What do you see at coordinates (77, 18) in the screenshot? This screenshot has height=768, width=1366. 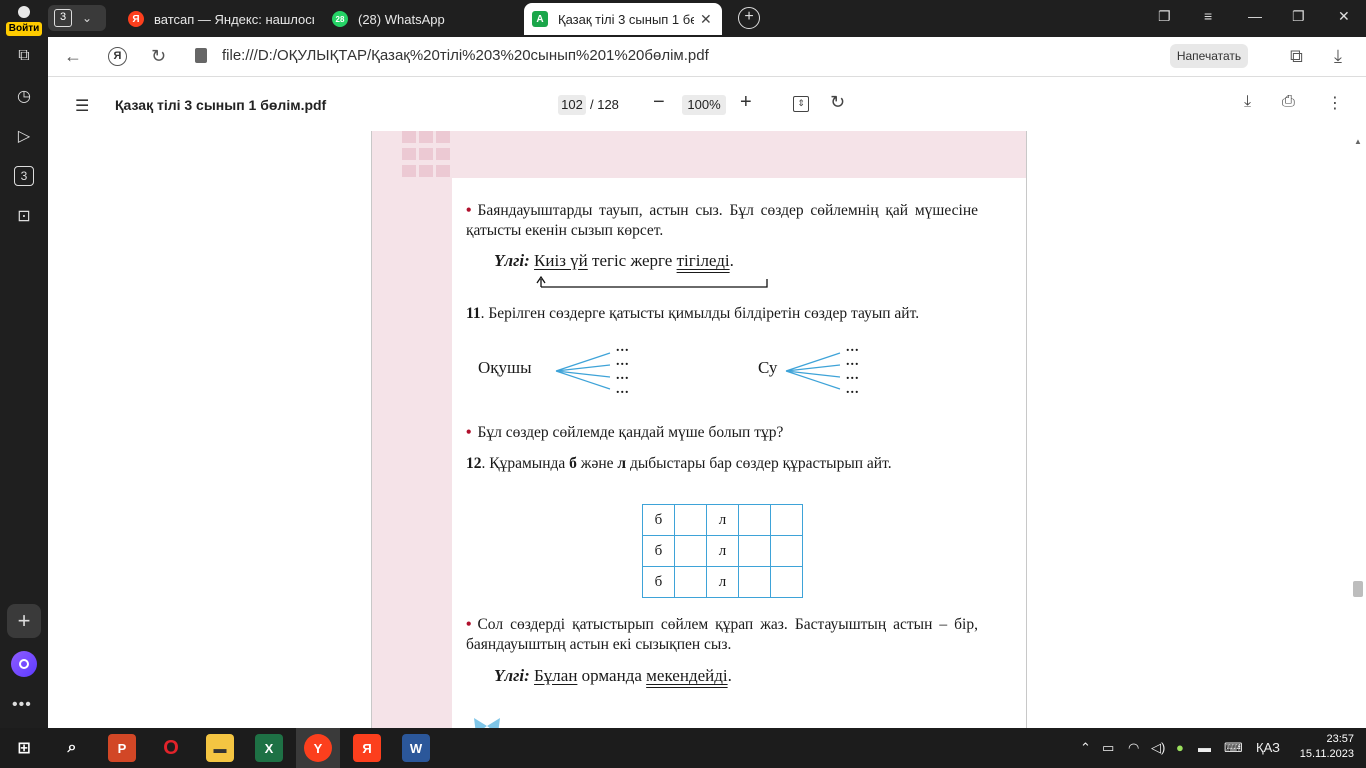 I see `tab-group-button: 3 ⌄` at bounding box center [77, 18].